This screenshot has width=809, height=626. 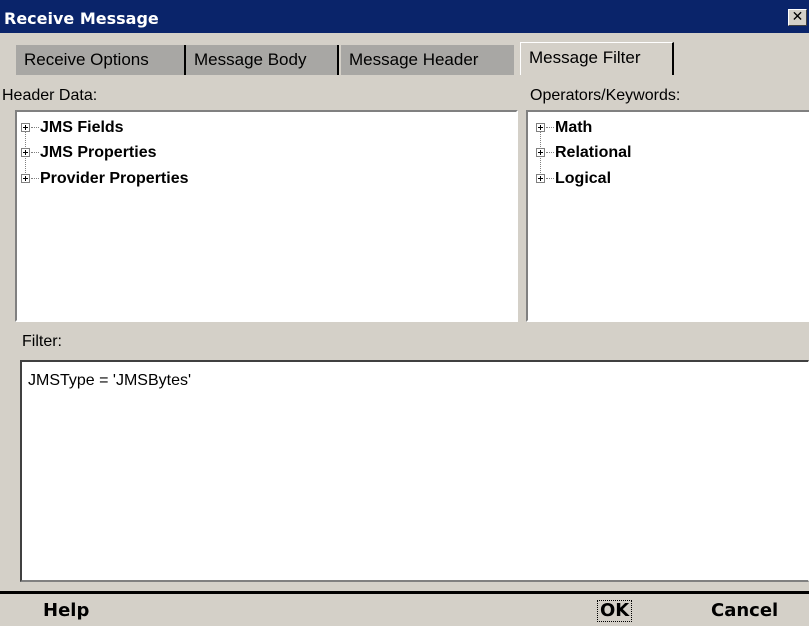 What do you see at coordinates (522, 217) in the screenshot?
I see `panel-splitter` at bounding box center [522, 217].